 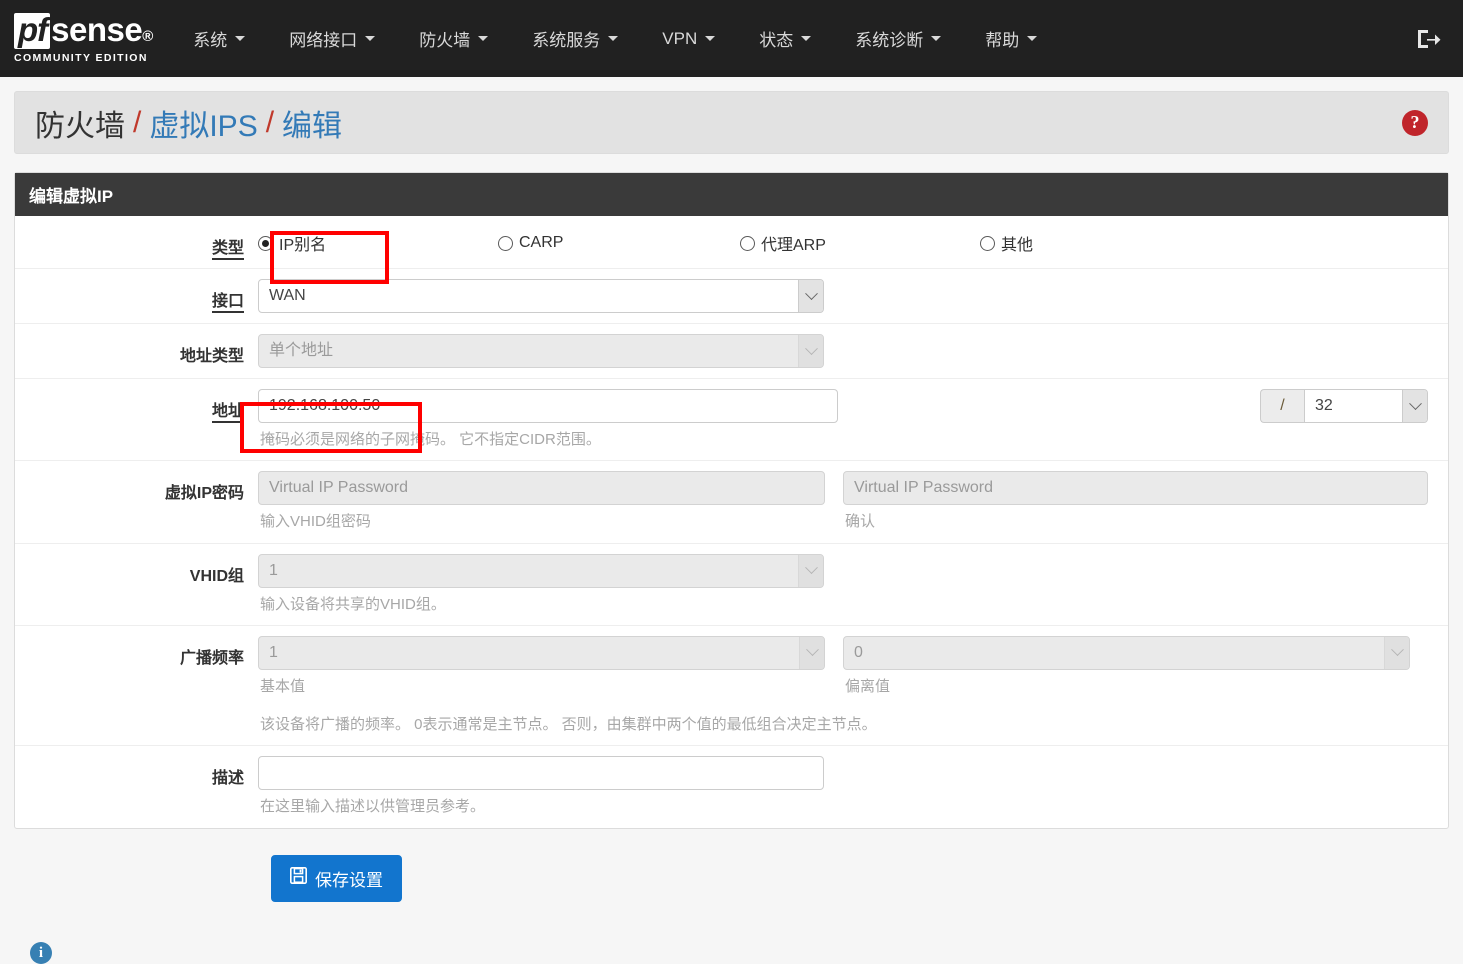 What do you see at coordinates (211, 356) in the screenshot?
I see `label-address-type: 地址类型` at bounding box center [211, 356].